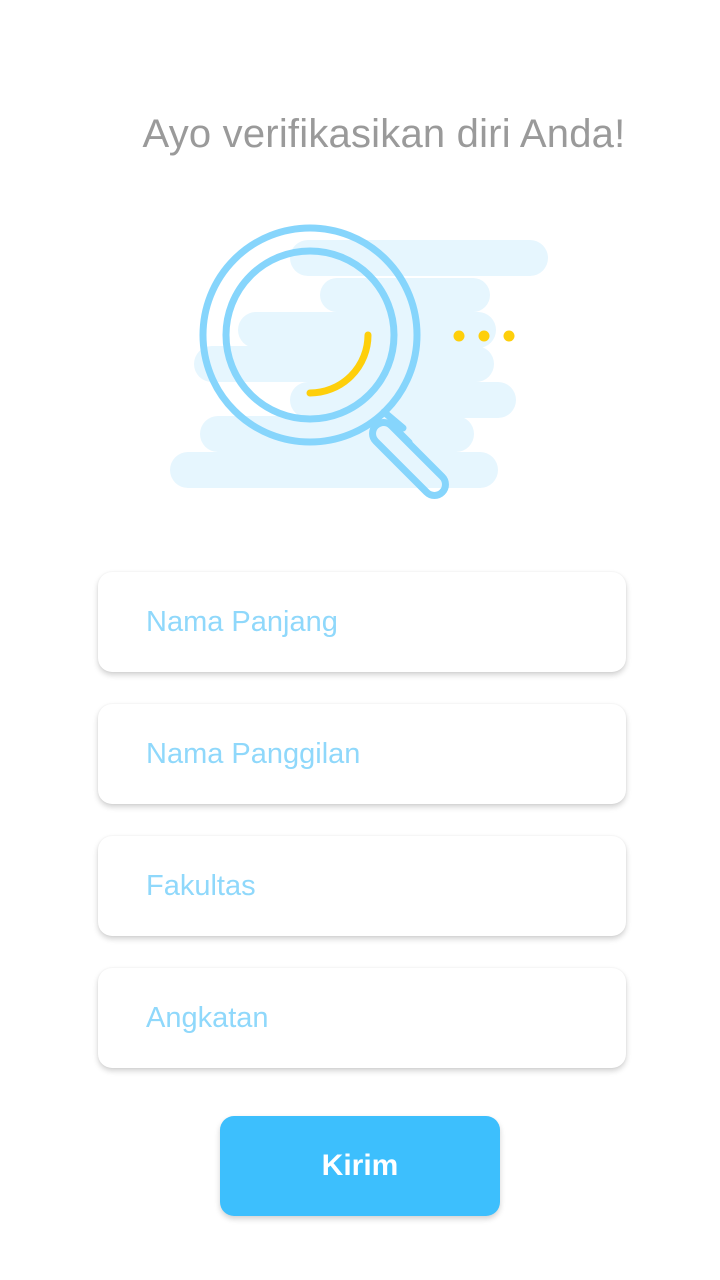 The image size is (720, 1280). I want to click on batch-year-field, so click(362, 1018).